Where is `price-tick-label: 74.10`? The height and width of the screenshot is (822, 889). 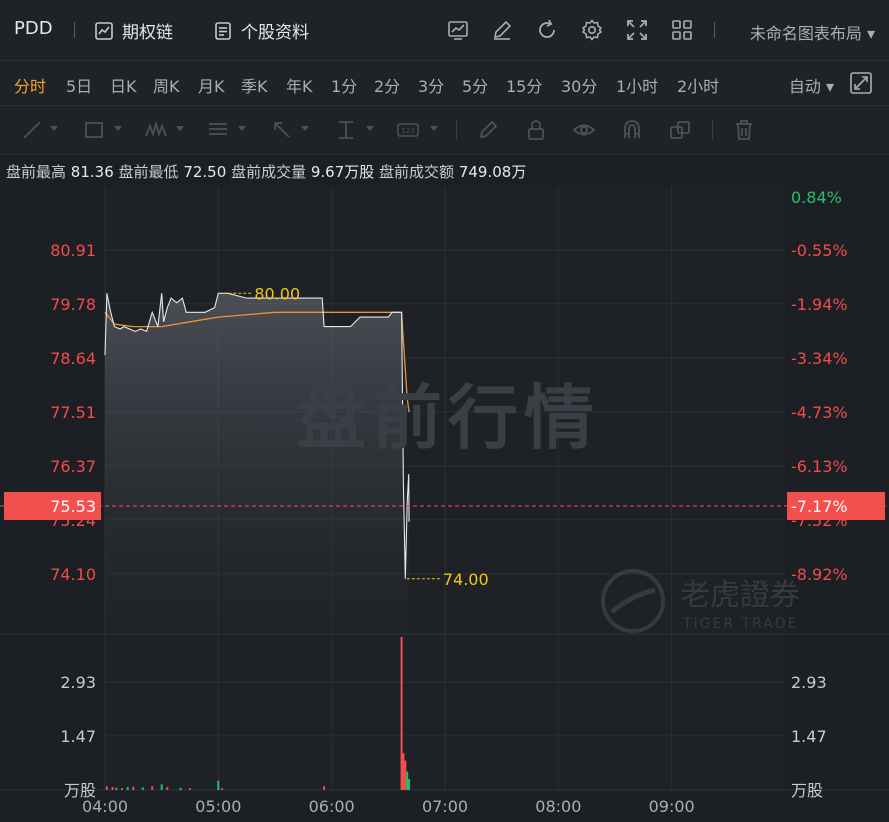 price-tick-label: 74.10 is located at coordinates (73, 574).